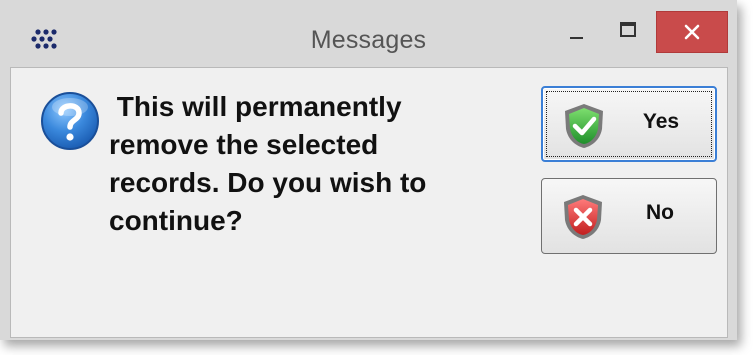 Image resolution: width=754 pixels, height=355 pixels. I want to click on green-check-shield-icon, so click(584, 126).